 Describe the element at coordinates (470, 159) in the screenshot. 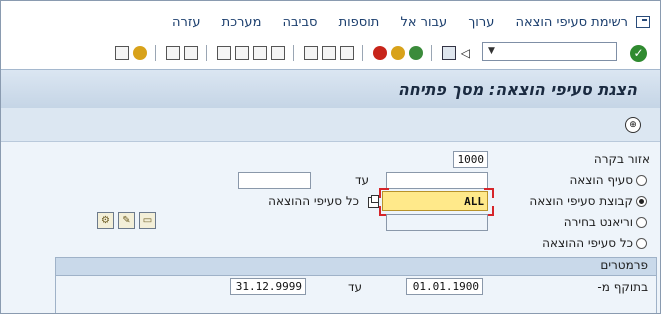

I see `control-area-input` at that location.